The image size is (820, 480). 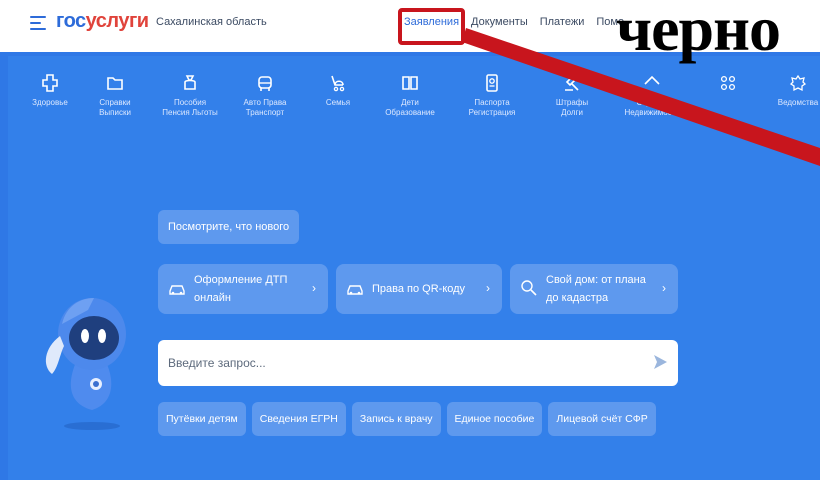 What do you see at coordinates (431, 26) in the screenshot?
I see `highlight-box` at bounding box center [431, 26].